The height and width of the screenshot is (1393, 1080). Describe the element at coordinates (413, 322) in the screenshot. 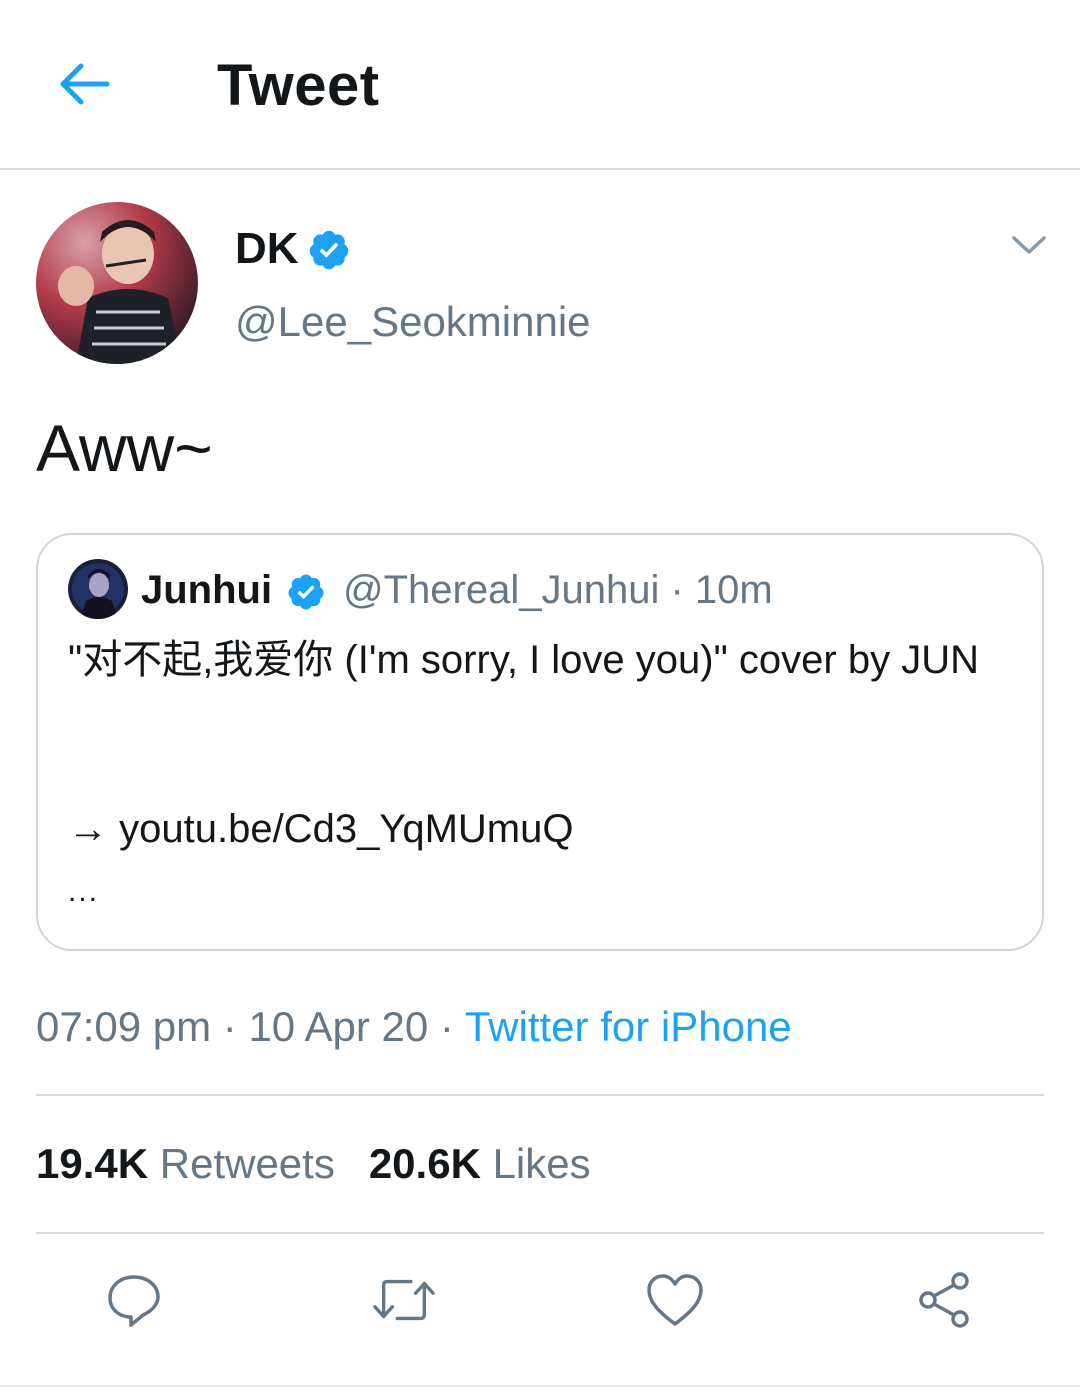

I see `author-handle: @Lee_Seokminnie` at that location.